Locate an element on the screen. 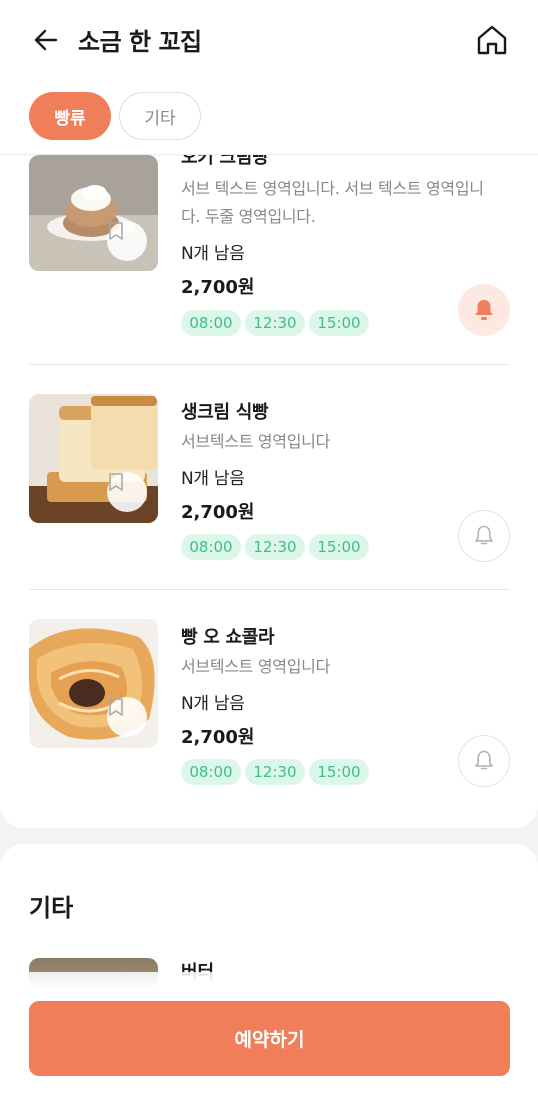 Image resolution: width=538 pixels, height=1102 pixels. home-button is located at coordinates (492, 40).